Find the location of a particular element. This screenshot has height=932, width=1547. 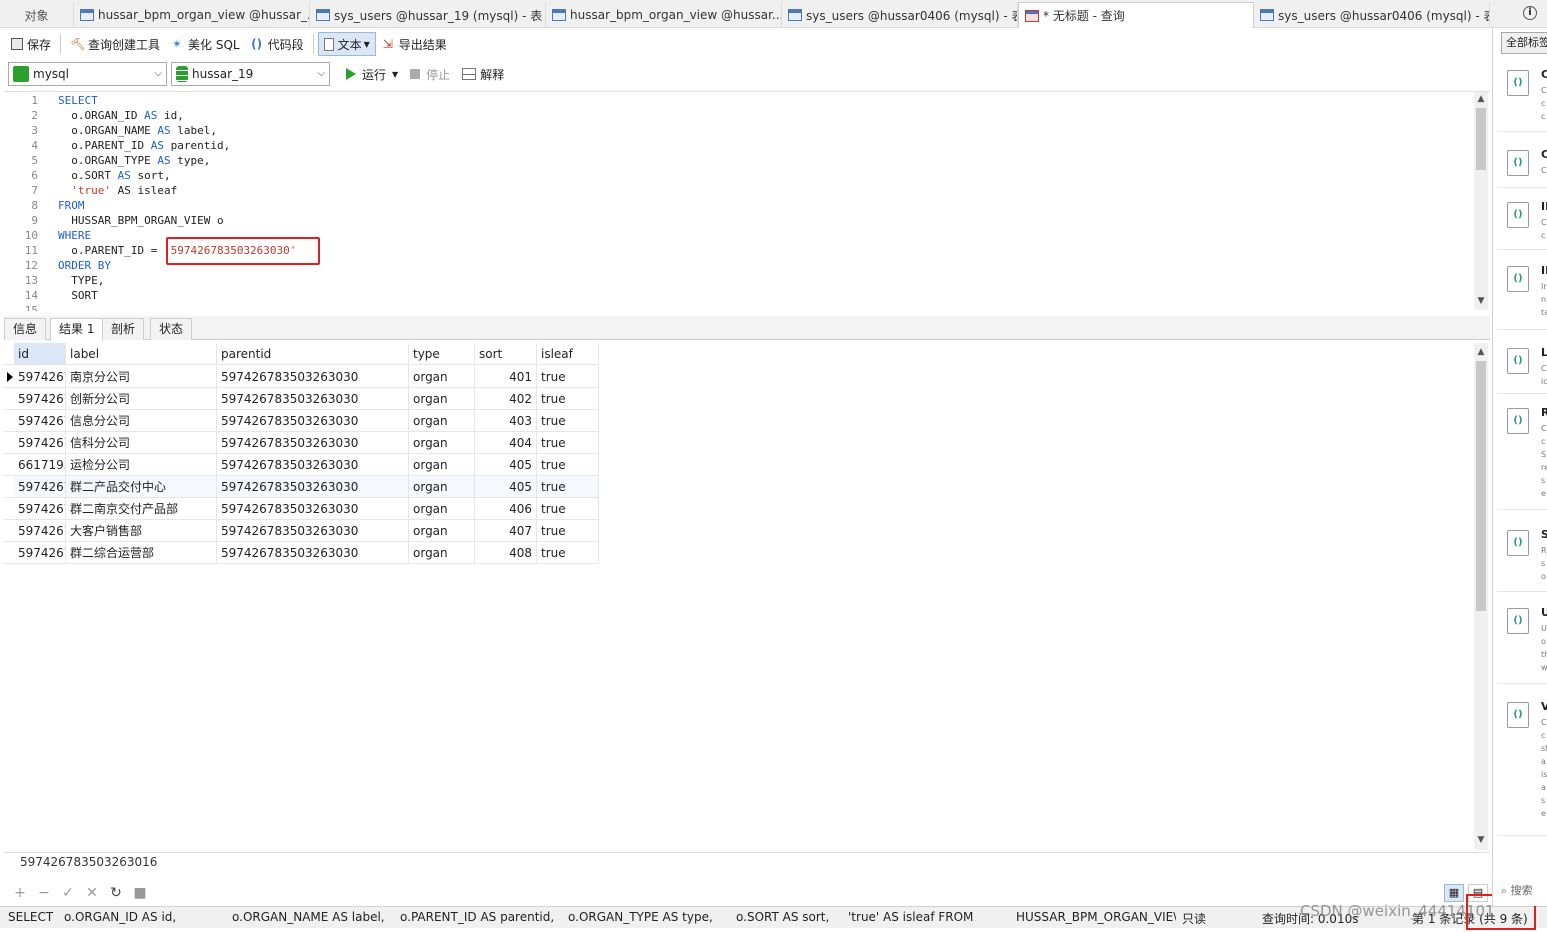

grid-scrollbar: ▲ ▼ is located at coordinates (1481, 596).